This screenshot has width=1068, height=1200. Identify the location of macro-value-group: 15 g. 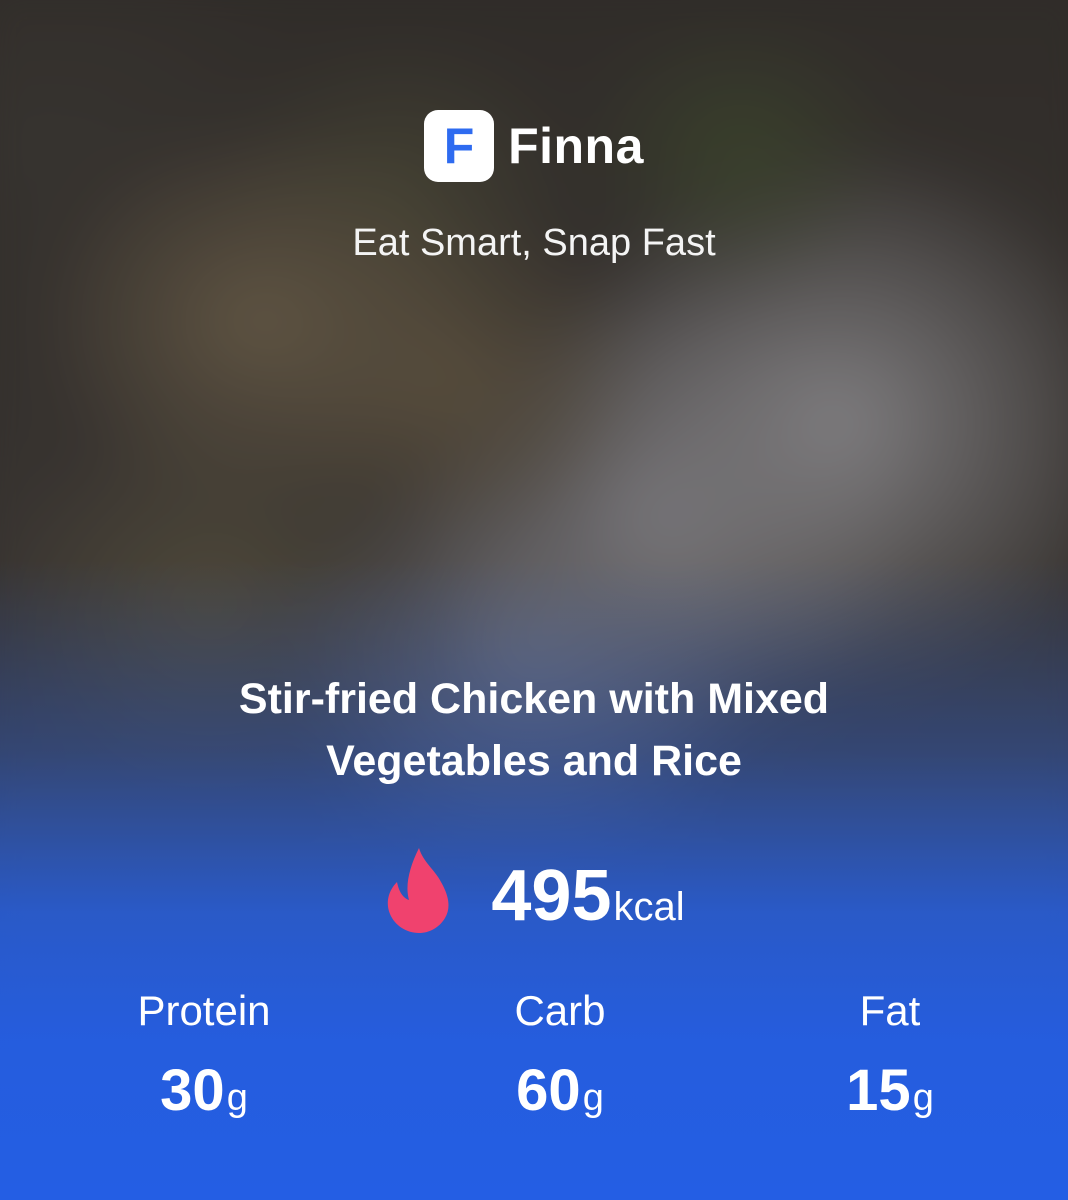
(890, 1091).